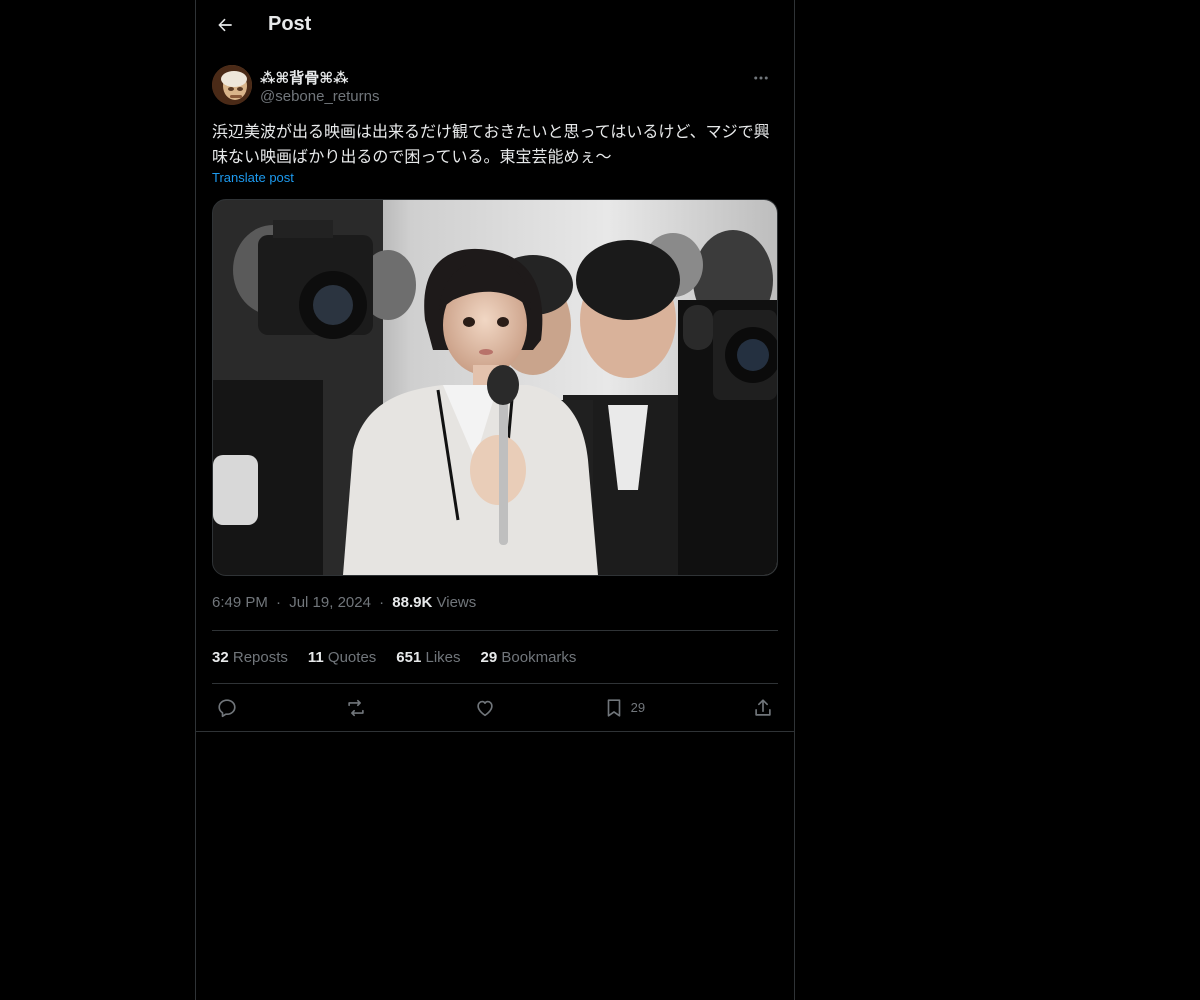 Image resolution: width=1200 pixels, height=1000 pixels. I want to click on reposts-label: Reposts, so click(260, 657).